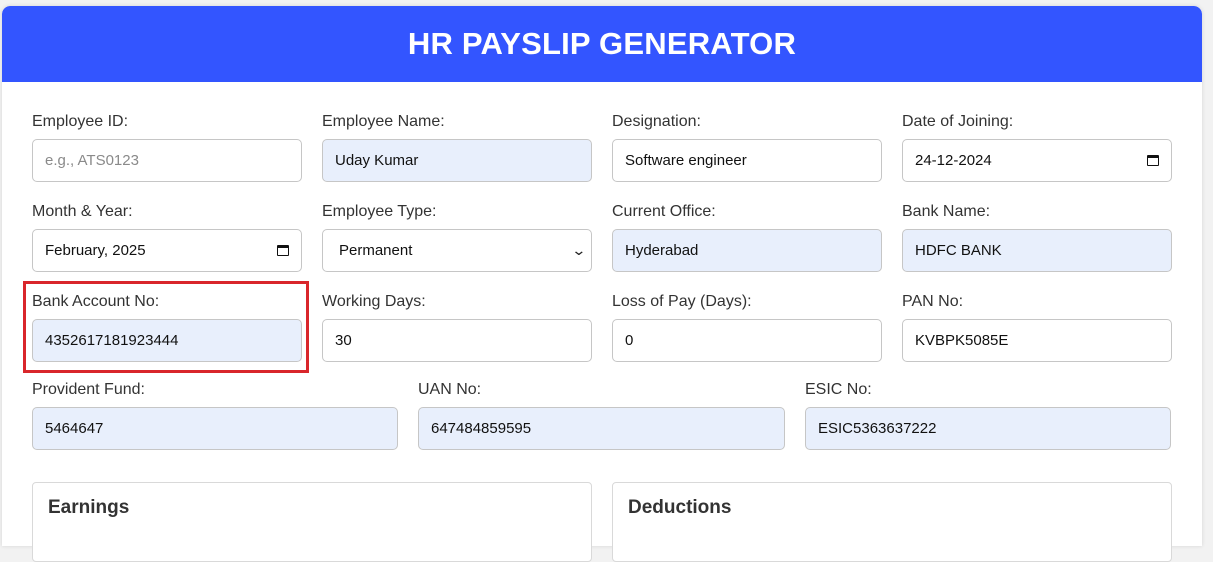 The height and width of the screenshot is (562, 1213). I want to click on loss-of-pay-group: Loss of Pay (Days): 0, so click(747, 327).